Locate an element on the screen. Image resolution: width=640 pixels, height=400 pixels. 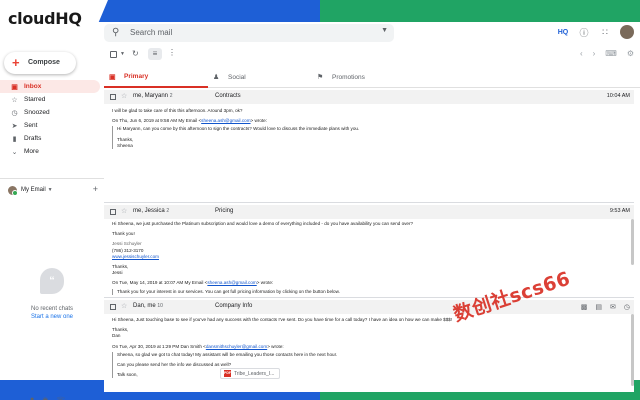
cloudhq-logo: cloudHQ is located at coordinates (54, 18).